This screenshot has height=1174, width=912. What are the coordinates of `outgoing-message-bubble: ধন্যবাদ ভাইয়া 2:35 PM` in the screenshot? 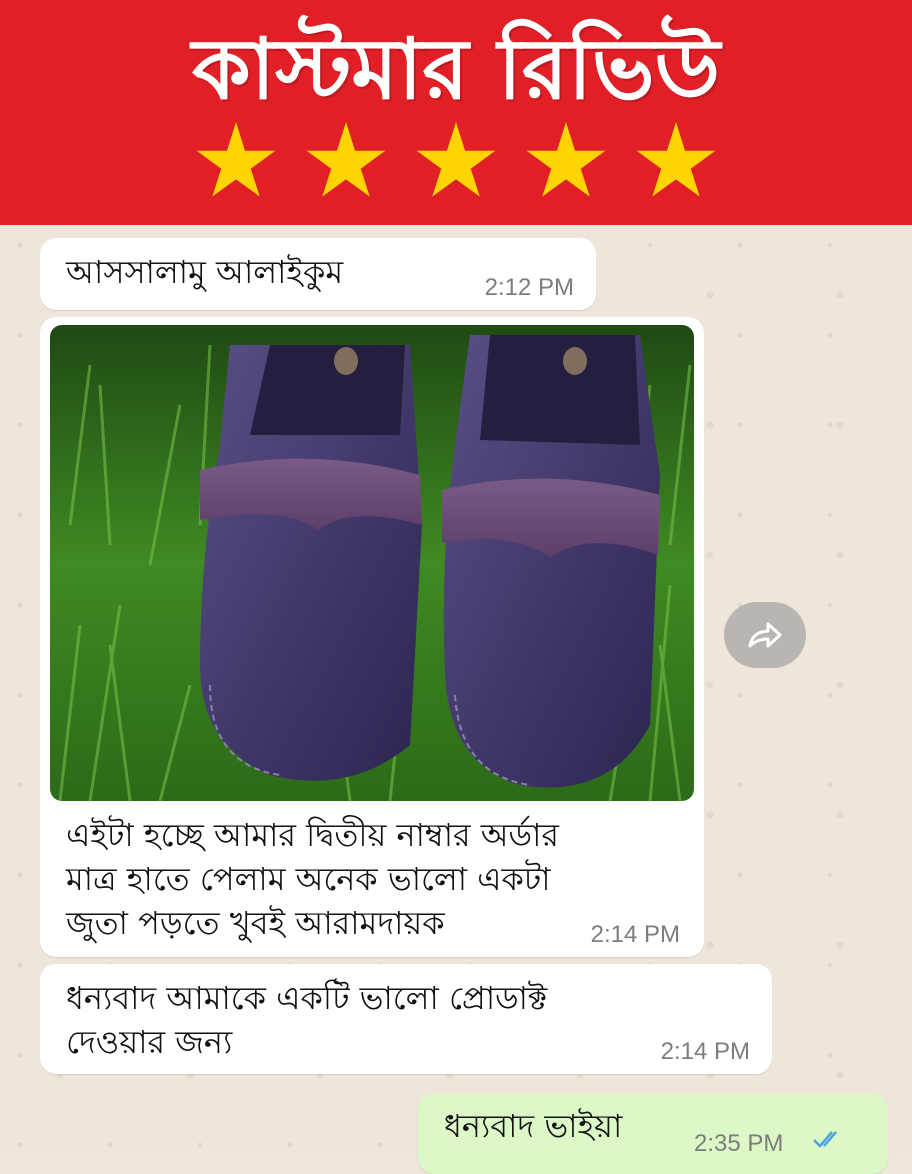 It's located at (653, 1134).